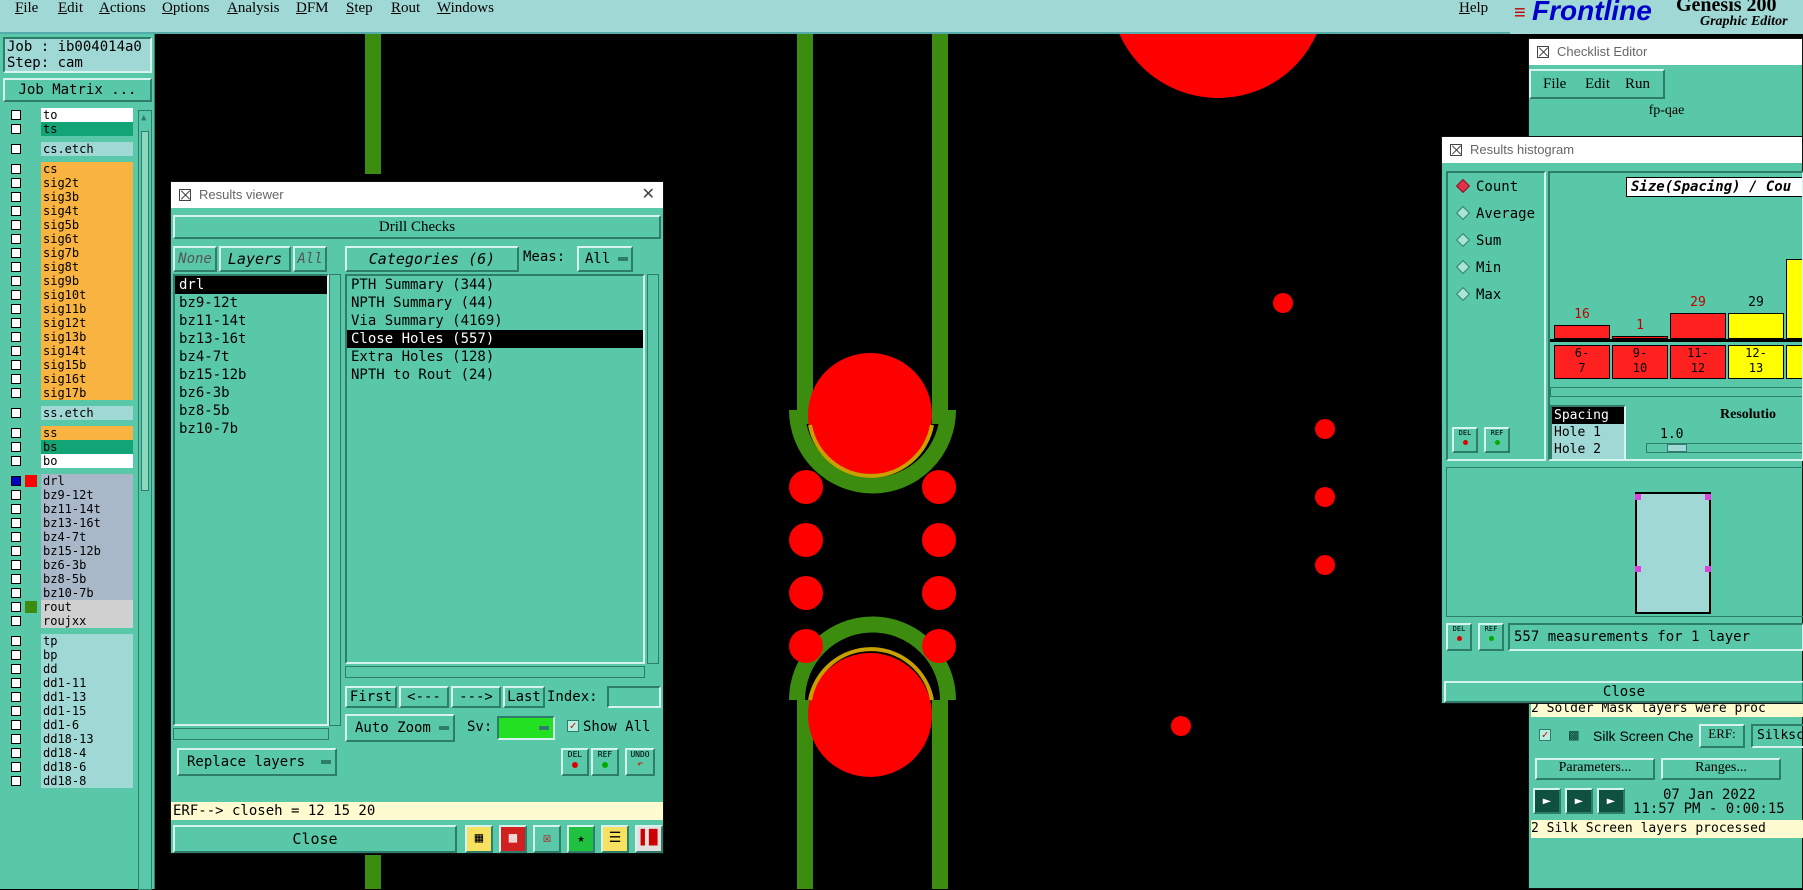 The height and width of the screenshot is (890, 1803). I want to click on histogram-hscroll, so click(1676, 392).